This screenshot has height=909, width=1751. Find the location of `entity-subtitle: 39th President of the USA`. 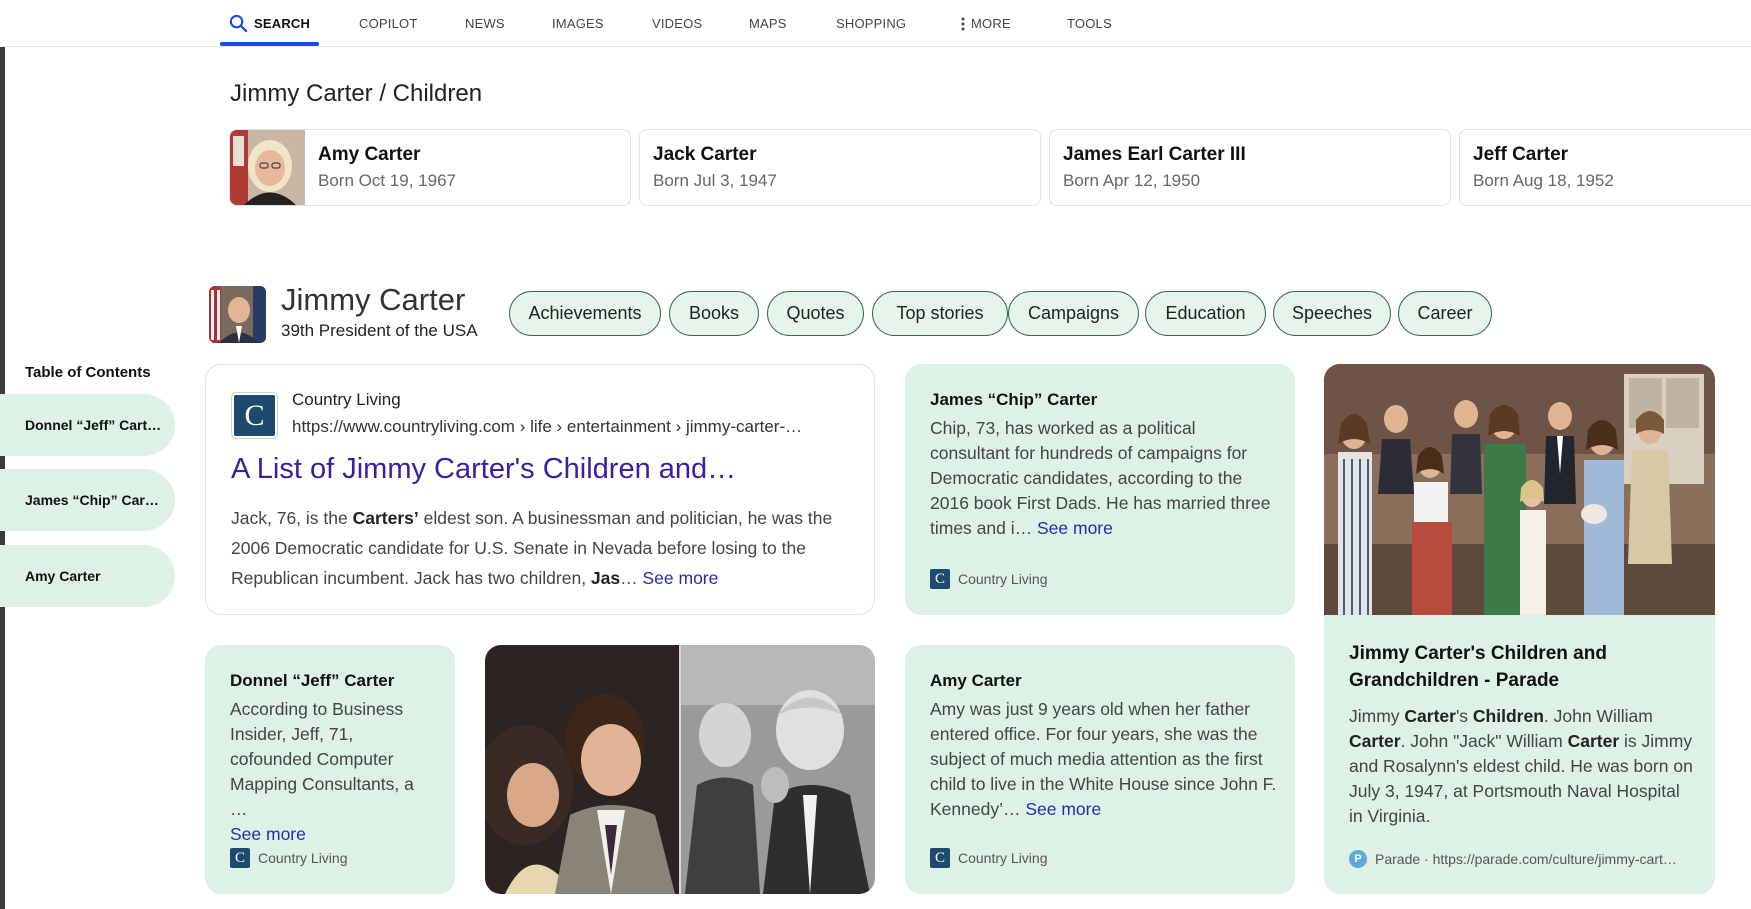

entity-subtitle: 39th President of the USA is located at coordinates (379, 330).